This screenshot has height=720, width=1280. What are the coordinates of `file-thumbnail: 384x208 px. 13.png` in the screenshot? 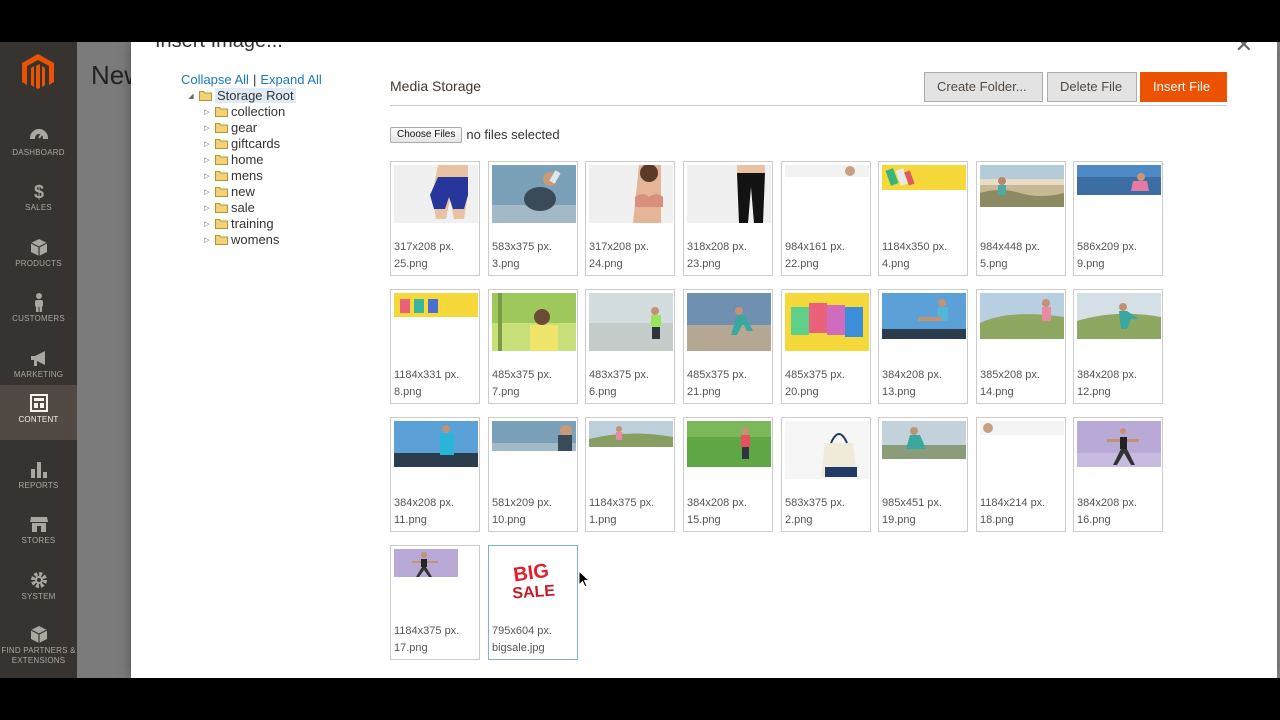 It's located at (923, 346).